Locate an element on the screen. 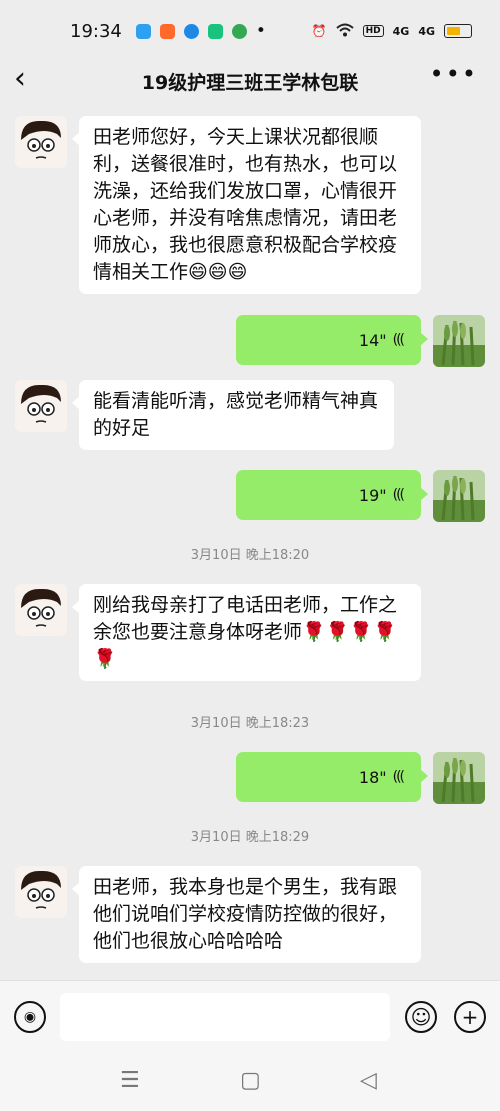  voice-duration: 19" is located at coordinates (372, 495).